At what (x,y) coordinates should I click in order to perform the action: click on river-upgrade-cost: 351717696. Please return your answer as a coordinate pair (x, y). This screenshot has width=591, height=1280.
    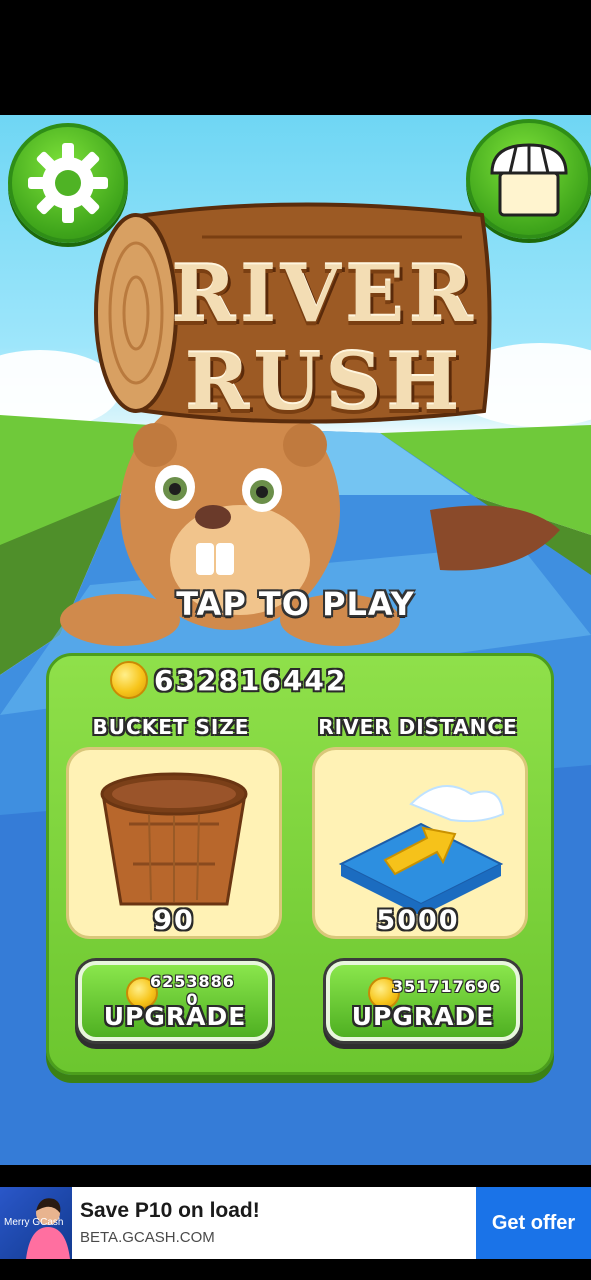
    Looking at the image, I should click on (447, 986).